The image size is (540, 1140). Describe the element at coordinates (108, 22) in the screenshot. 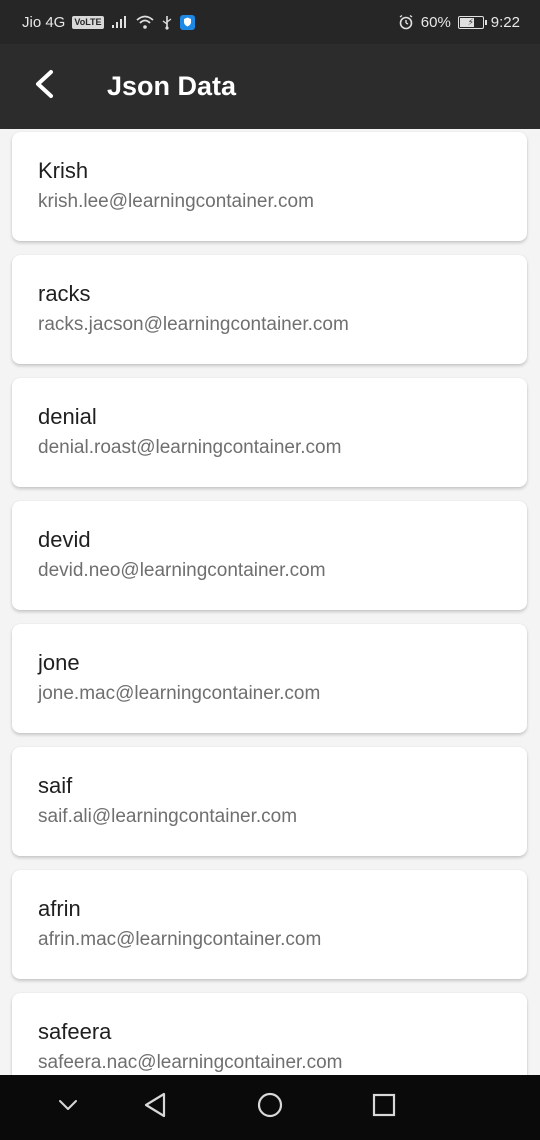

I see `status-bar-left: Jio 4G VoLTE` at that location.